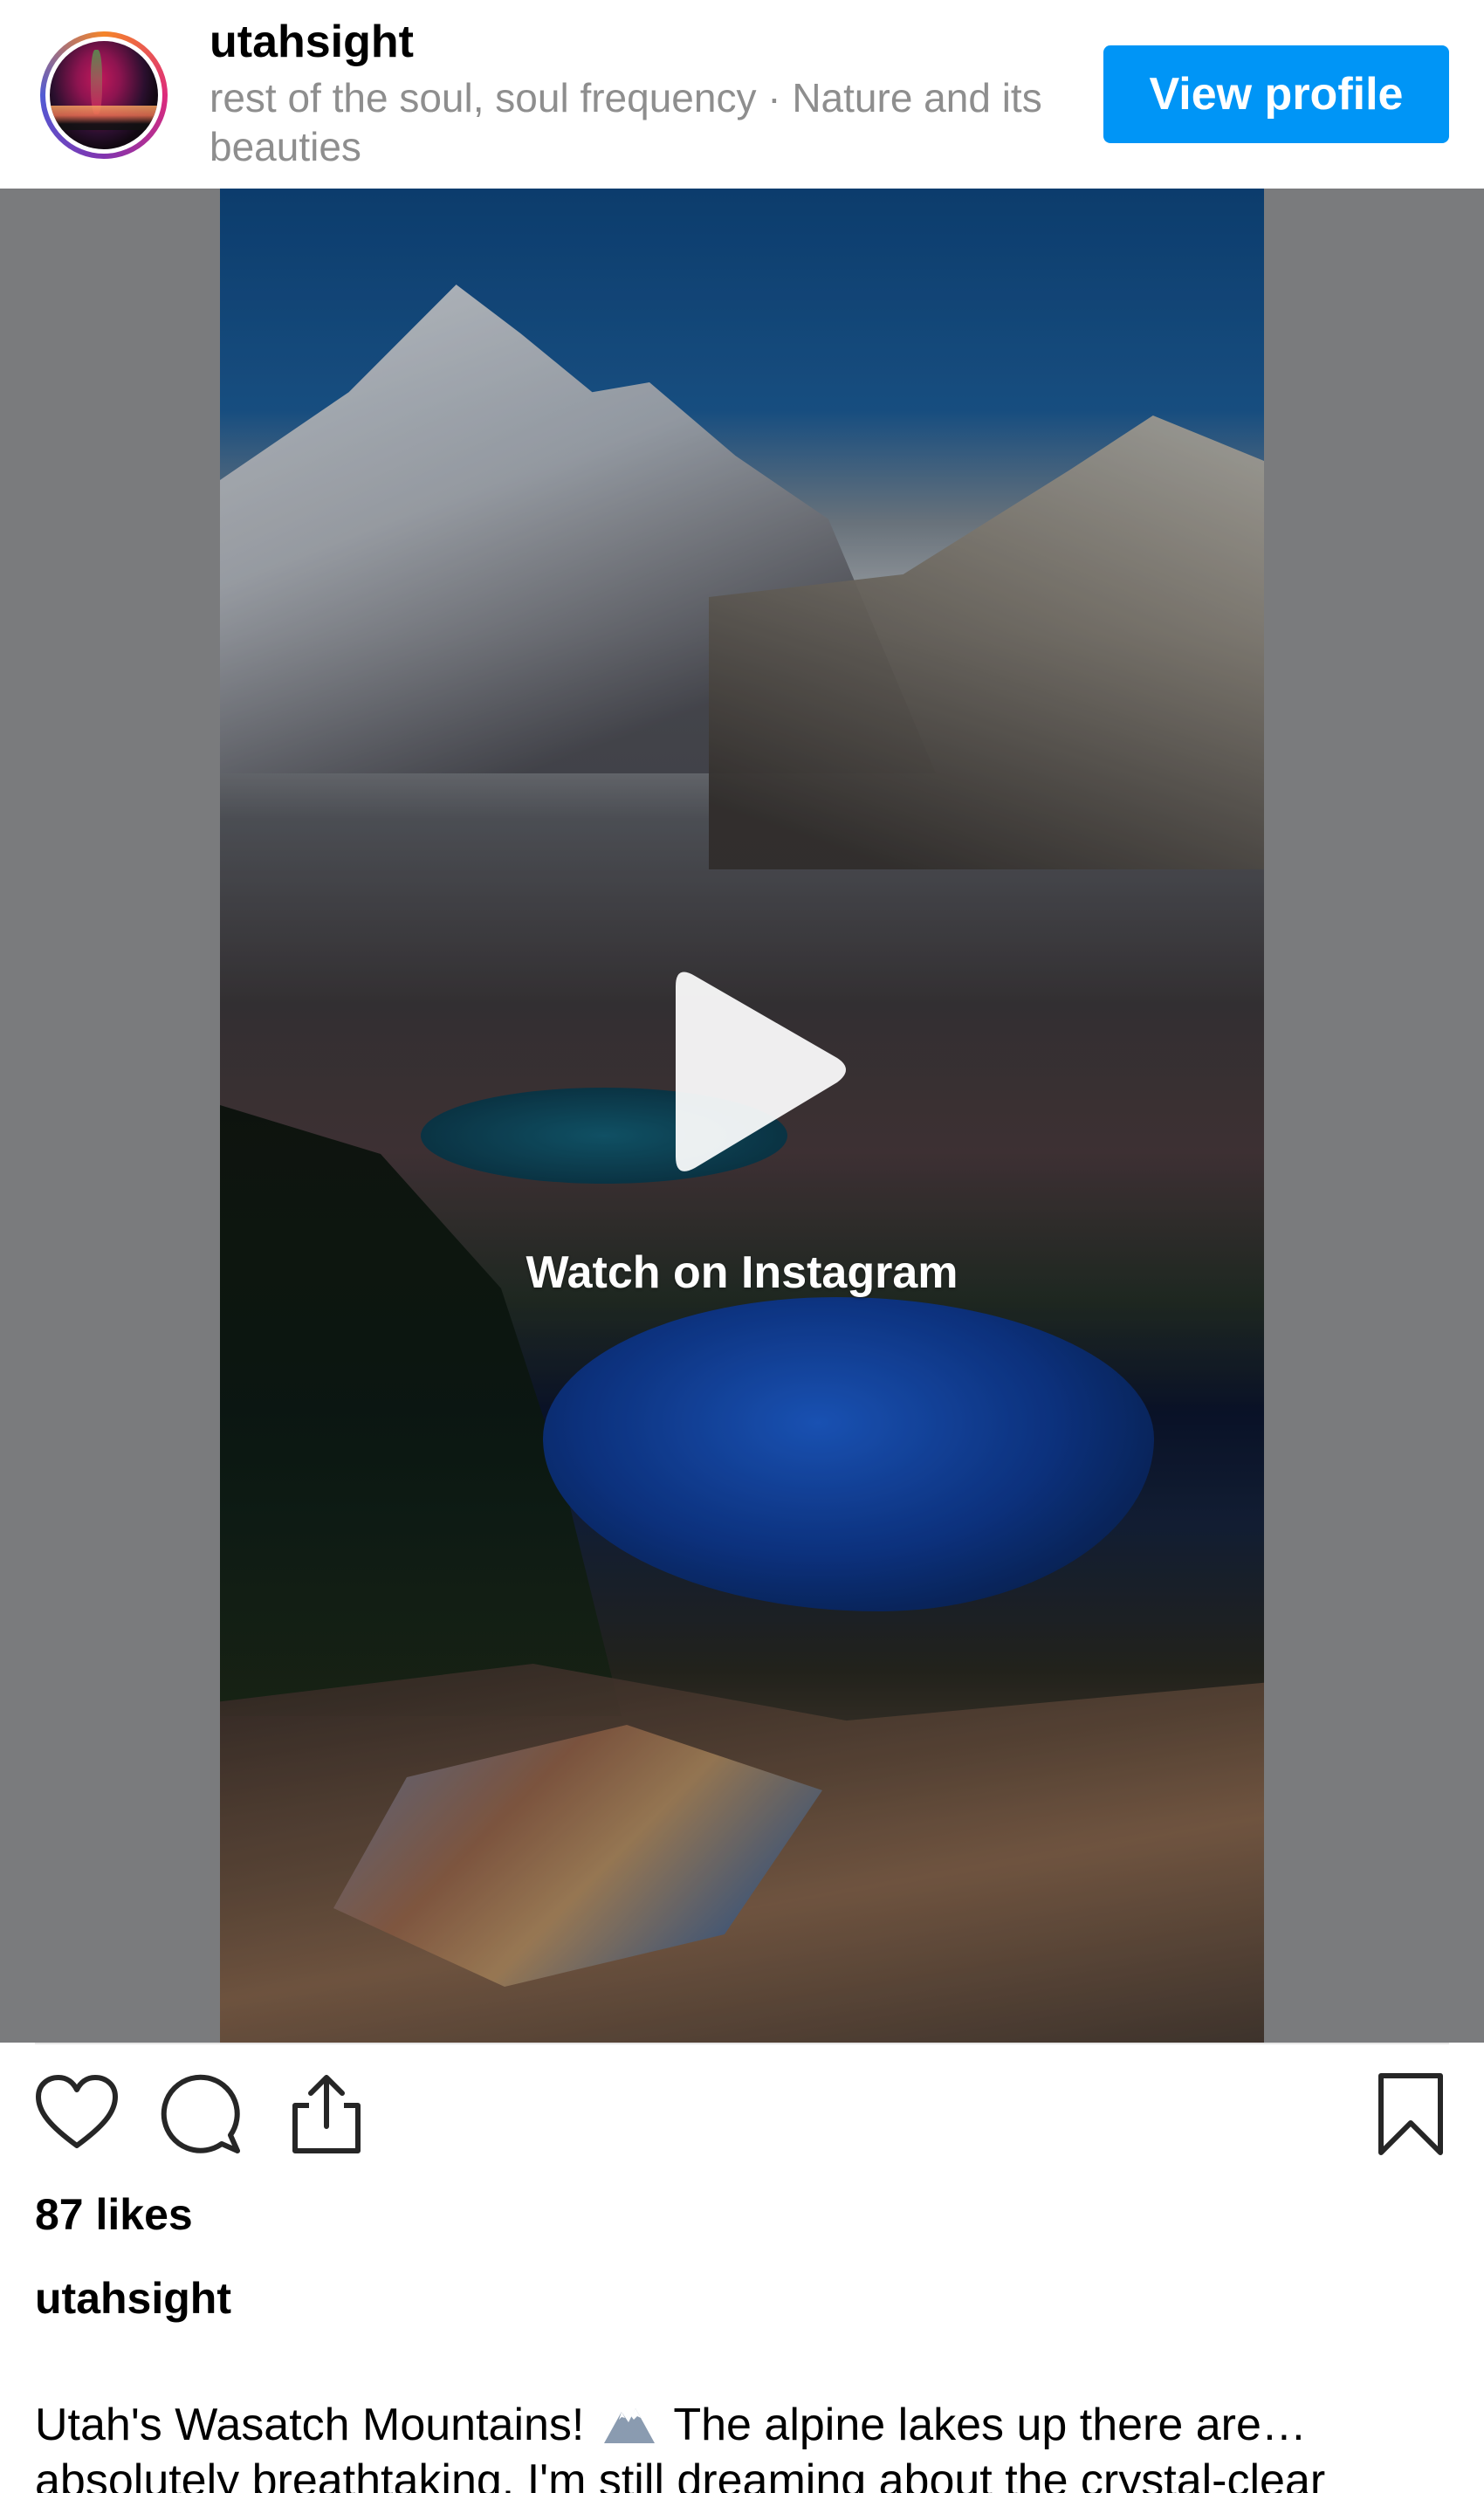  I want to click on mountain-icon, so click(629, 2425).